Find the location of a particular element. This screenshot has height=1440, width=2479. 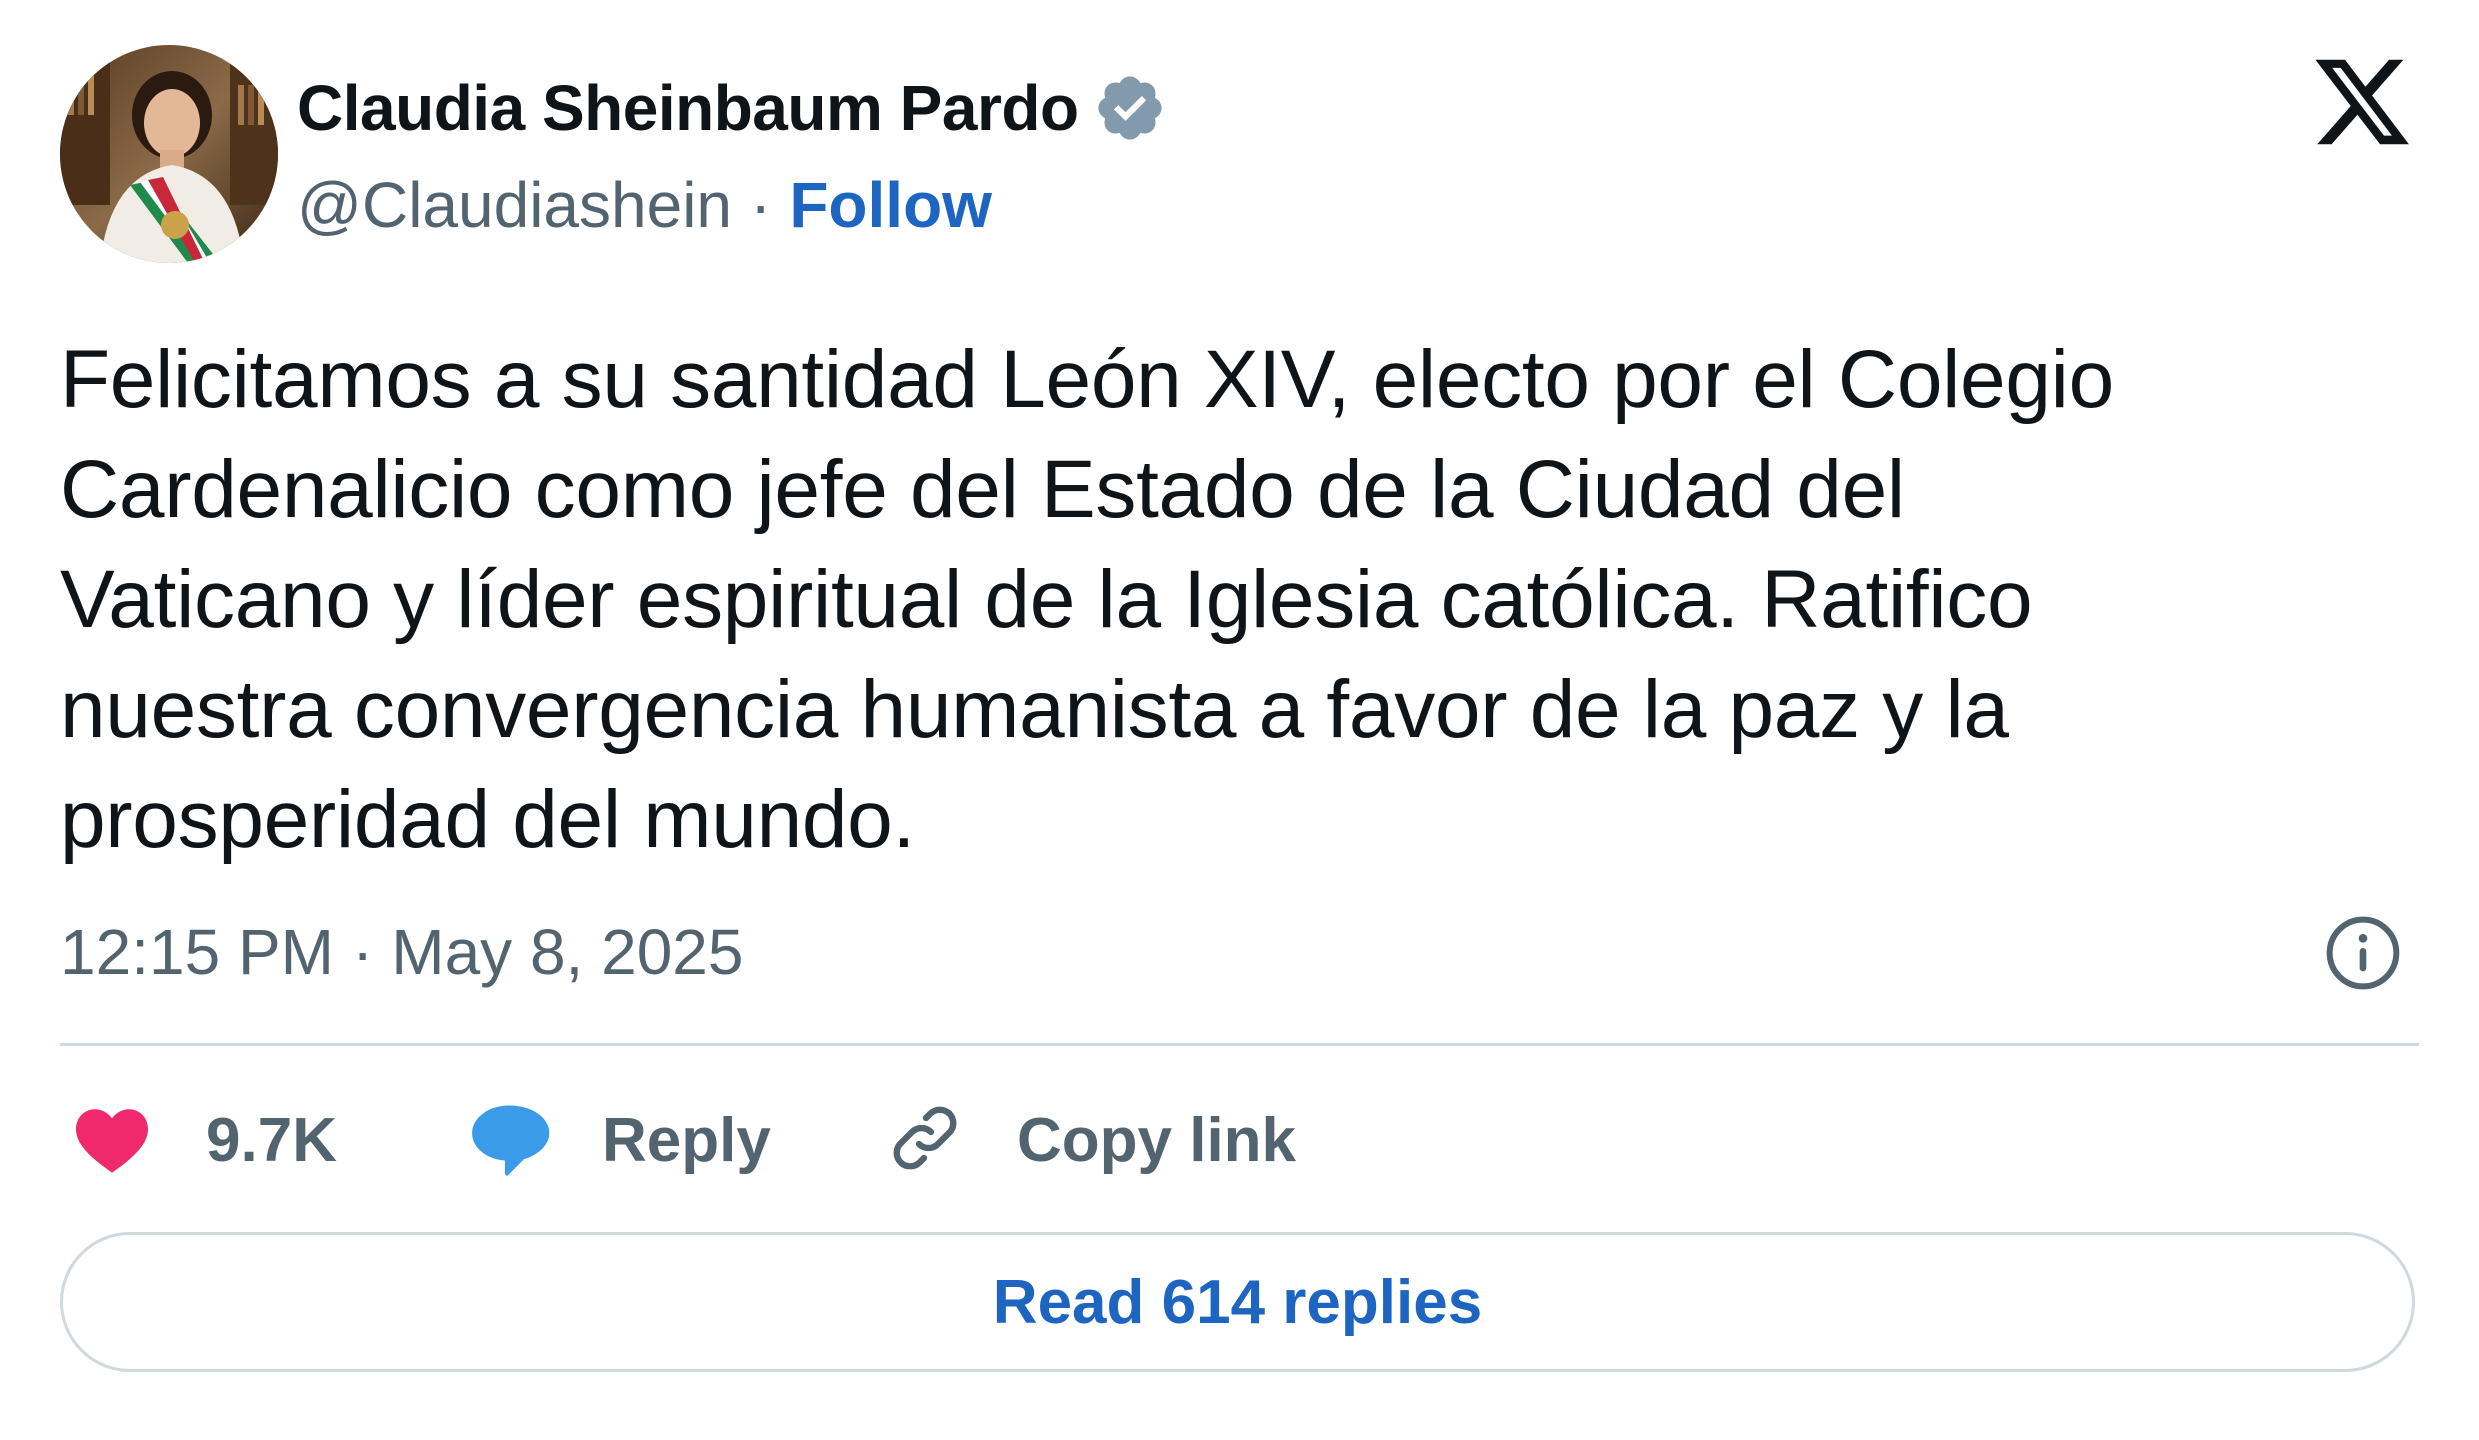

author-name-row: Claudia Sheinbaum Pardo is located at coordinates (732, 108).